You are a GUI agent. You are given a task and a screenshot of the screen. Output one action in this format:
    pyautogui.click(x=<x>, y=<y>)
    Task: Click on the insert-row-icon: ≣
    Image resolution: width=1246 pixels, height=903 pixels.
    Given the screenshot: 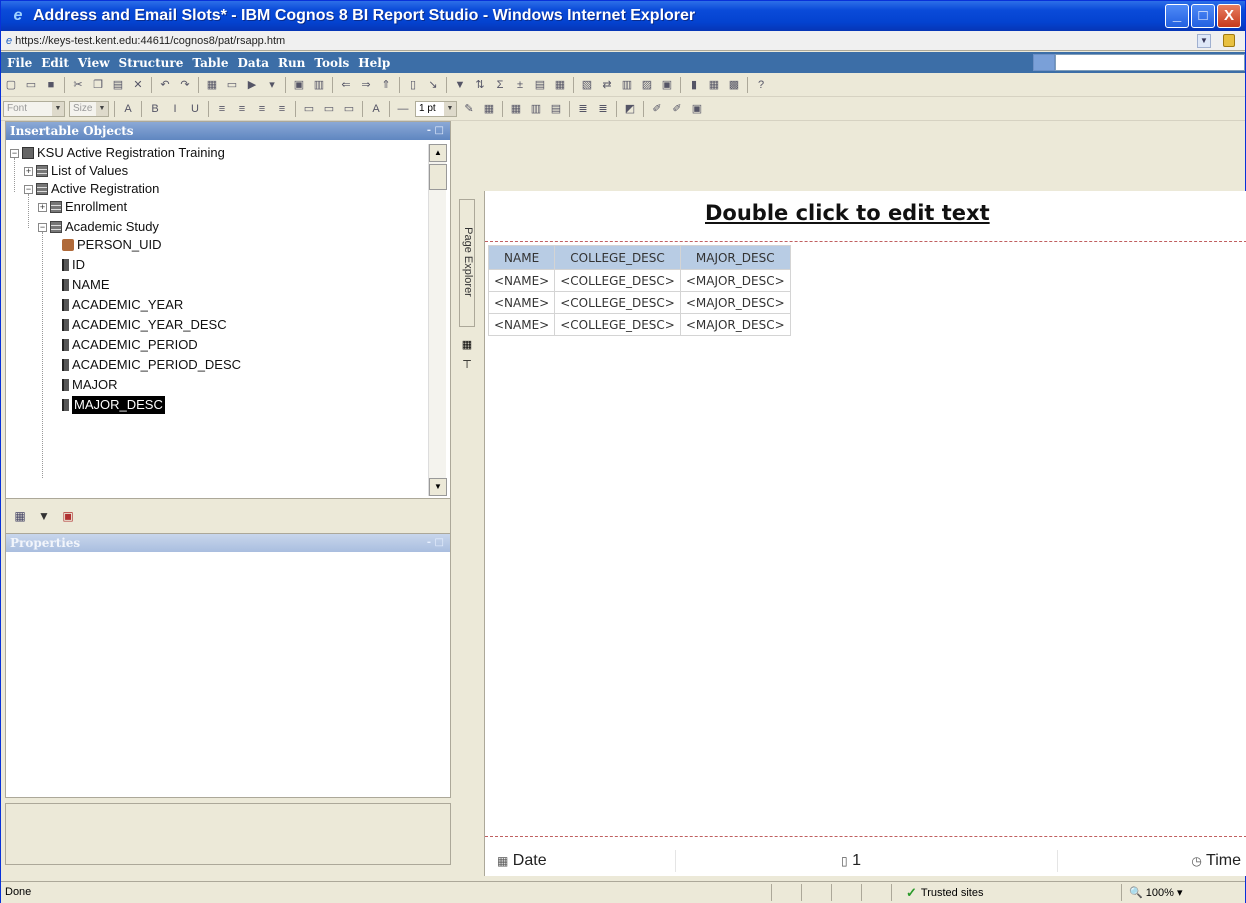 What is the action you would take?
    pyautogui.click(x=583, y=109)
    